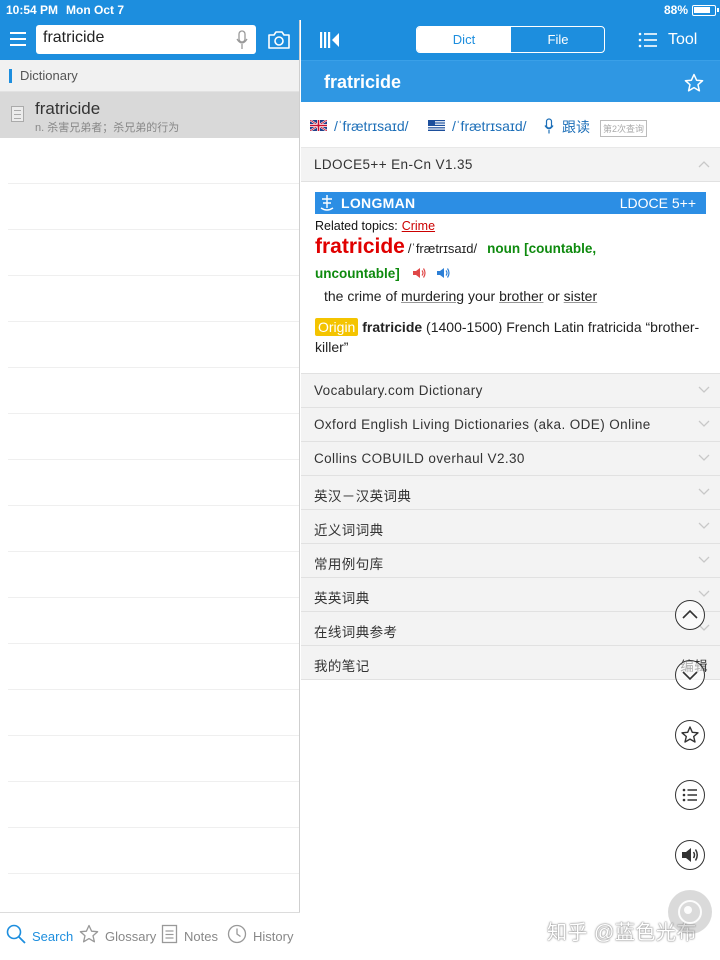 The image size is (720, 960). Describe the element at coordinates (68, 108) in the screenshot. I see `result-word: fratricide` at that location.